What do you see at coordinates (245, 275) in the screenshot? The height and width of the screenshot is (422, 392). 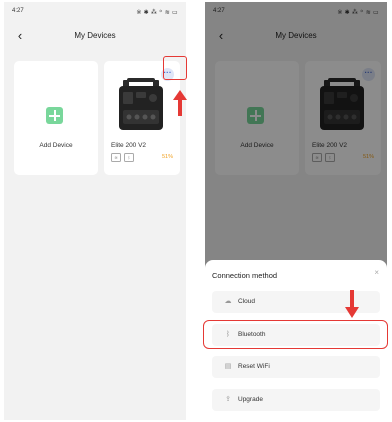 I see `sheet-title: Connection method` at bounding box center [245, 275].